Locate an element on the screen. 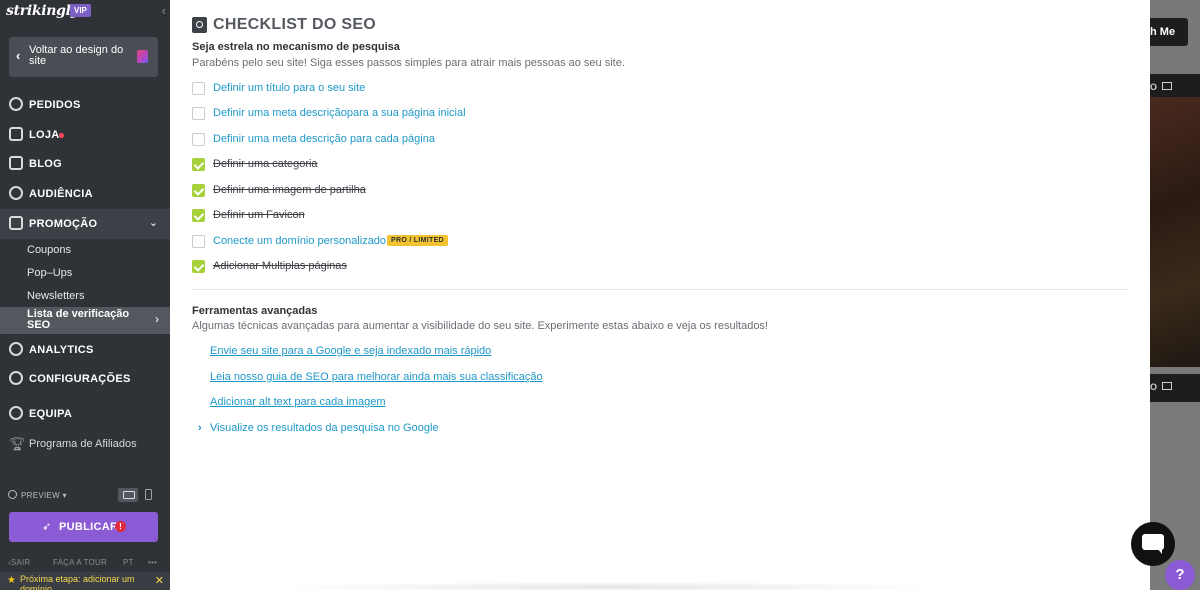 This screenshot has height=590, width=1200. sidebar-footer-links: ‹ SAIR FAÇA A TOUR PT ••• is located at coordinates (85, 564).